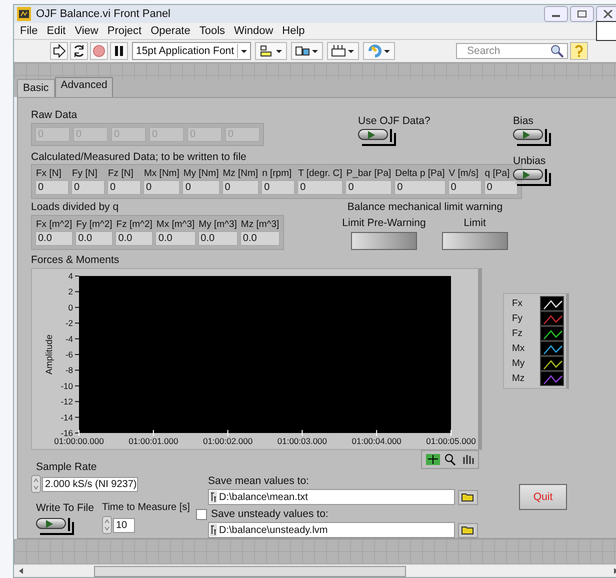 The height and width of the screenshot is (578, 616). Describe the element at coordinates (66, 433) in the screenshot. I see `y-tick-label: -16` at that location.